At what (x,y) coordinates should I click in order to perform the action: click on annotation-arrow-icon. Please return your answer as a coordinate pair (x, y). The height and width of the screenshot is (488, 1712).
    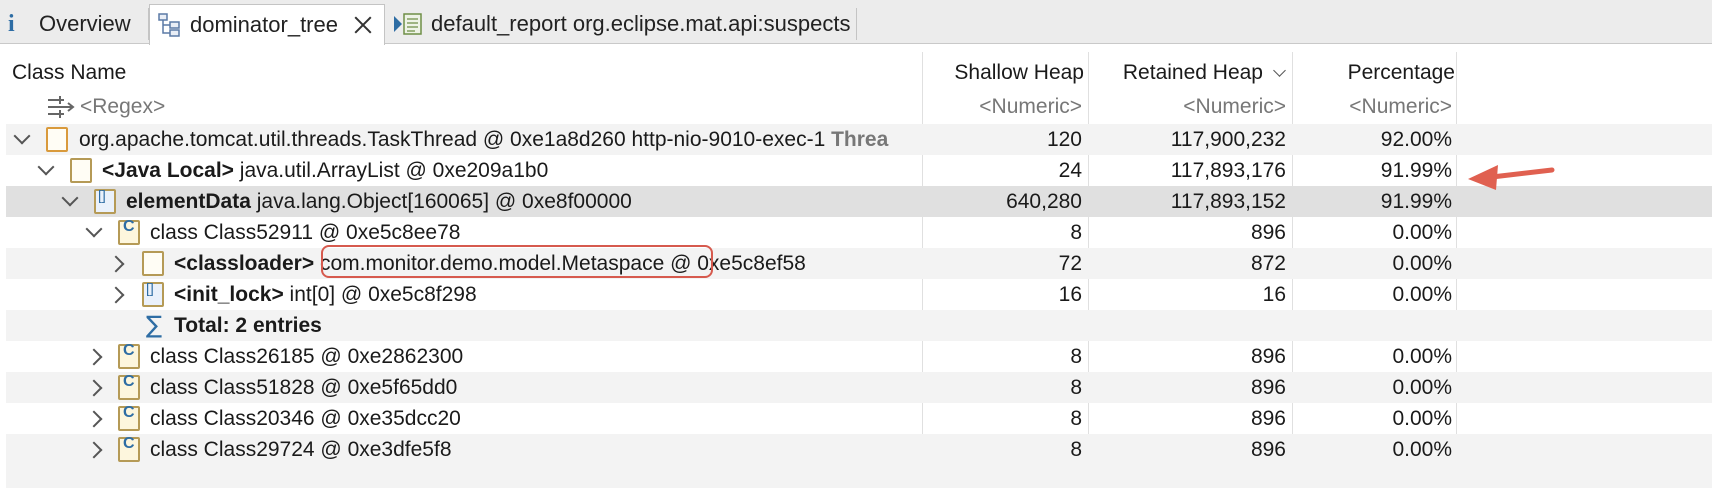
    Looking at the image, I should click on (1511, 177).